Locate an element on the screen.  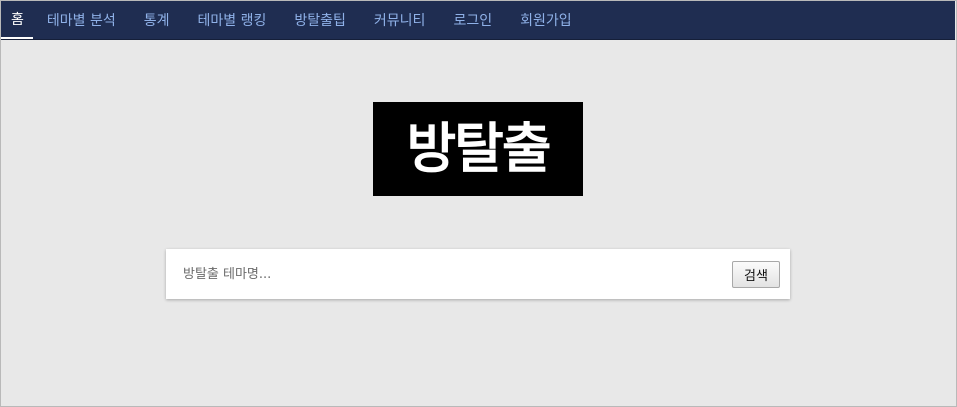
nav-item-theme-ranking: 테마별 랭킹 is located at coordinates (232, 20).